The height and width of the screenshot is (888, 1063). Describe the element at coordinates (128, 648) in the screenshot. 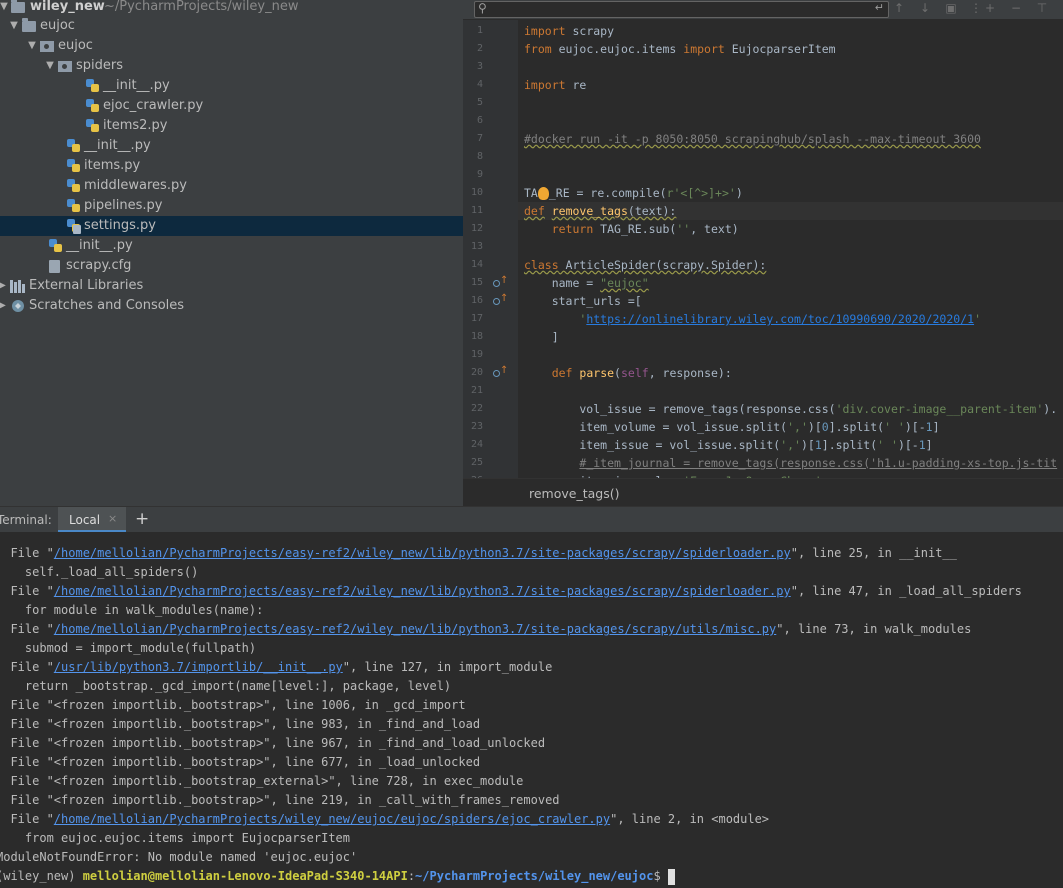

I see `terminal-line: submod = import_module(fullpath)` at that location.